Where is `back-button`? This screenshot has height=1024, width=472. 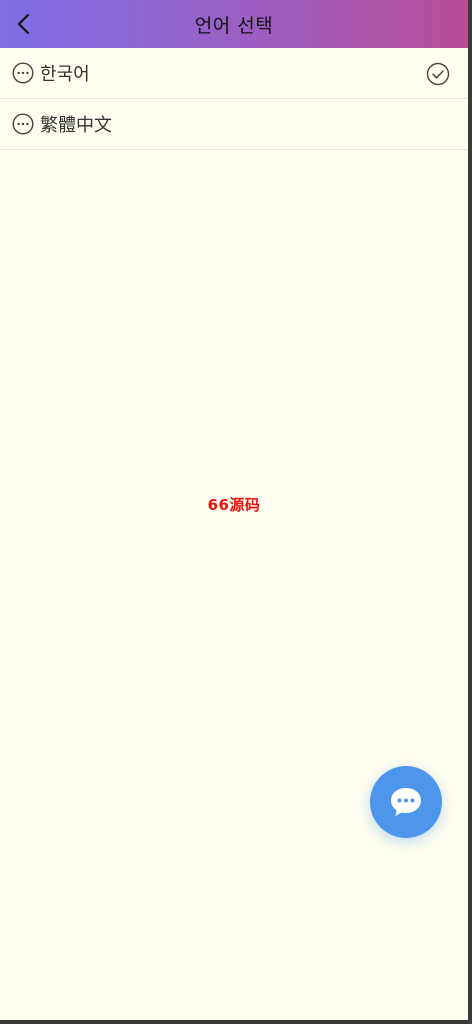
back-button is located at coordinates (24, 24).